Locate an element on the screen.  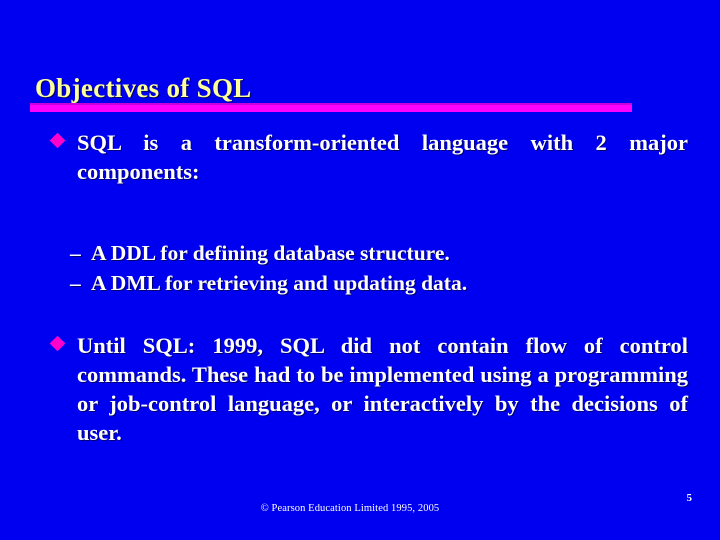
title-underline-rule is located at coordinates (331, 107).